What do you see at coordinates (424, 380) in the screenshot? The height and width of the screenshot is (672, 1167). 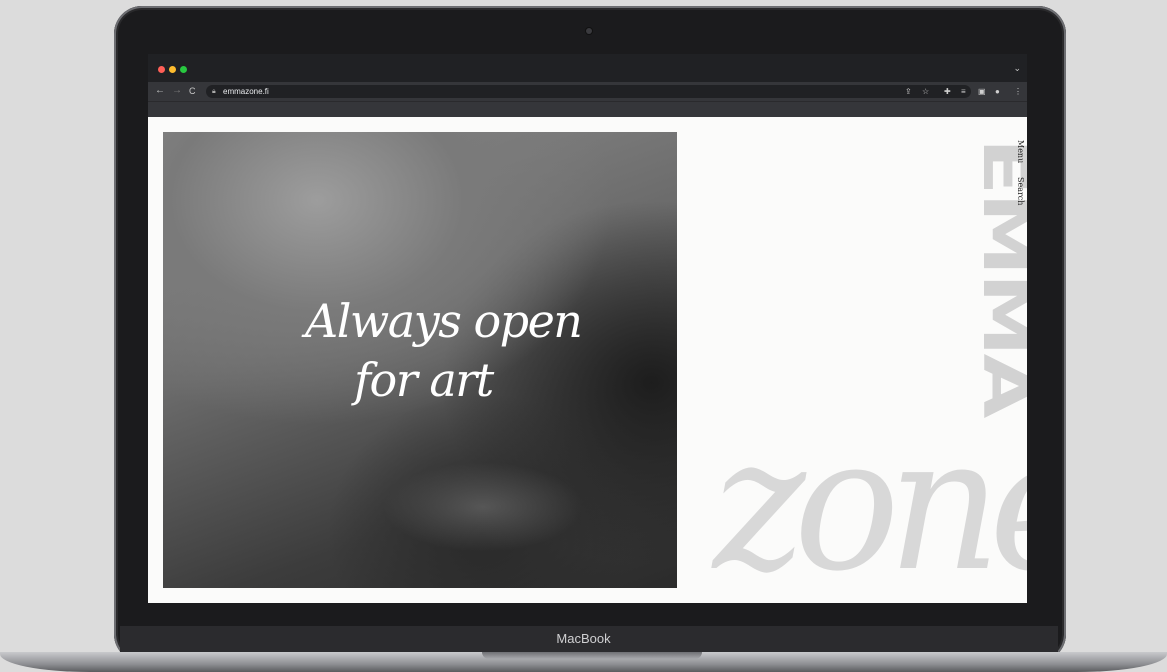 I see `hero-tagline-line2: for art` at bounding box center [424, 380].